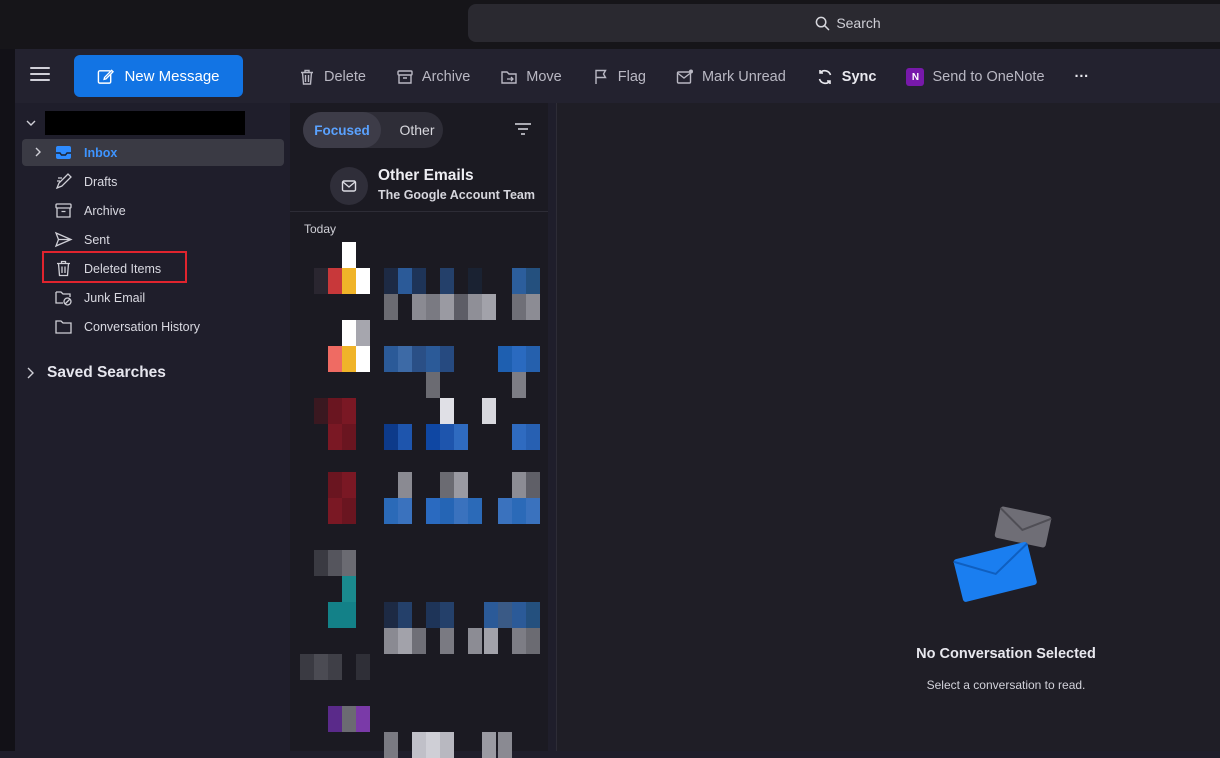 This screenshot has height=758, width=1220. I want to click on trash-icon, so click(307, 77).